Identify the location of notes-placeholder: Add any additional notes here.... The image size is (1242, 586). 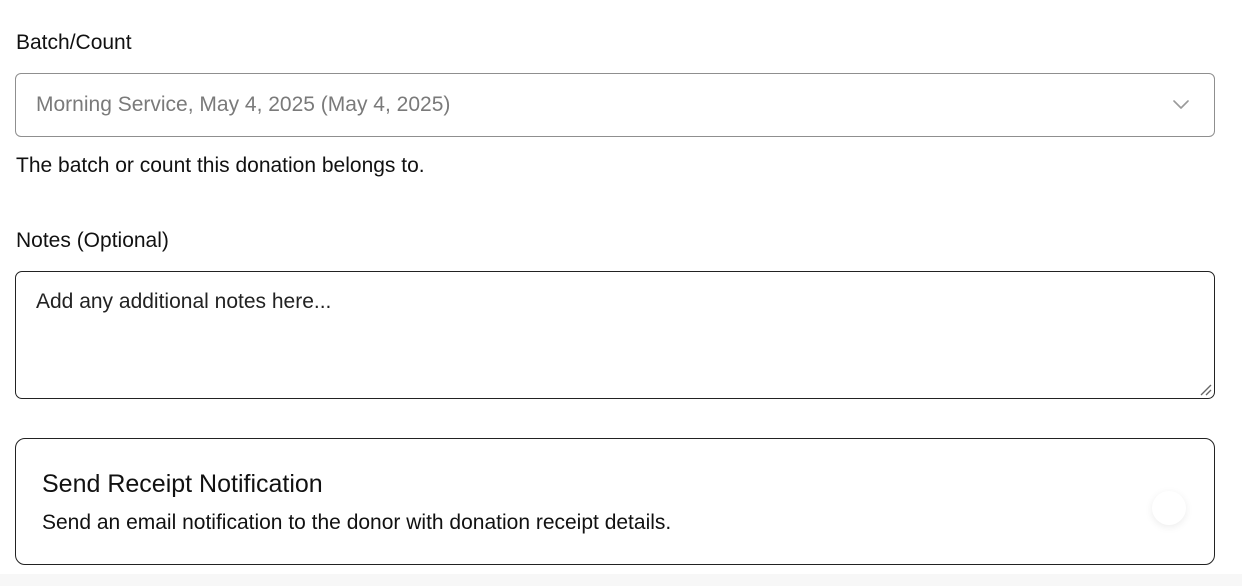
(184, 301).